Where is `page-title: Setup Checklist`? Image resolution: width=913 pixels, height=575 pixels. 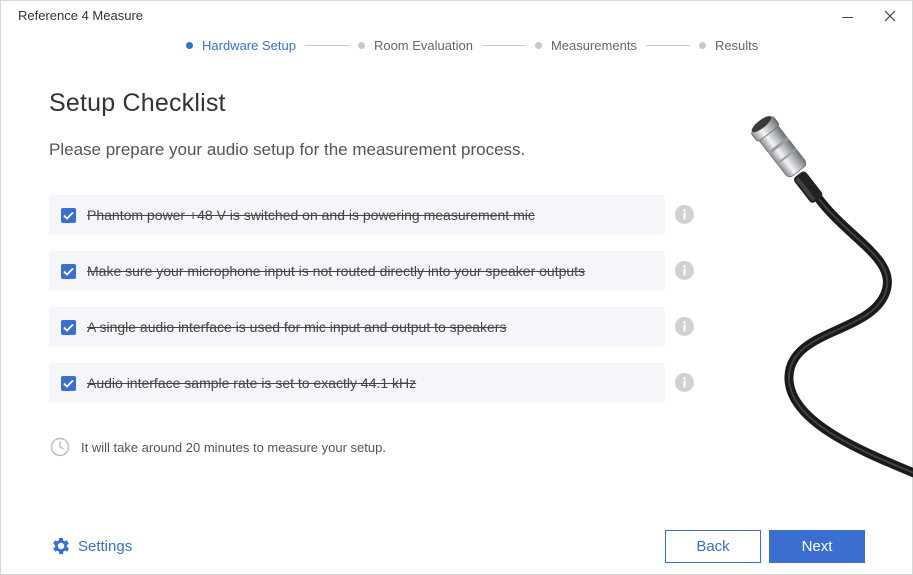 page-title: Setup Checklist is located at coordinates (137, 103).